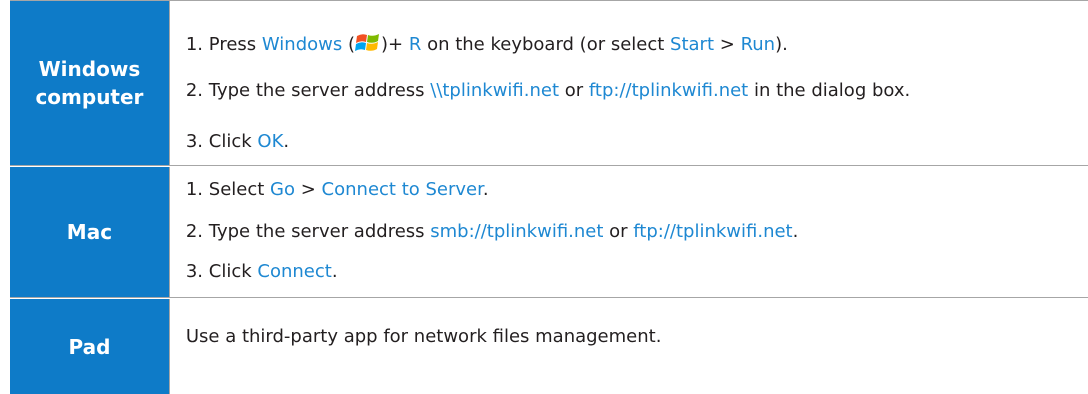 The image size is (1088, 394). Describe the element at coordinates (402, 189) in the screenshot. I see `connect-to-server-ref: Connect to Server` at that location.